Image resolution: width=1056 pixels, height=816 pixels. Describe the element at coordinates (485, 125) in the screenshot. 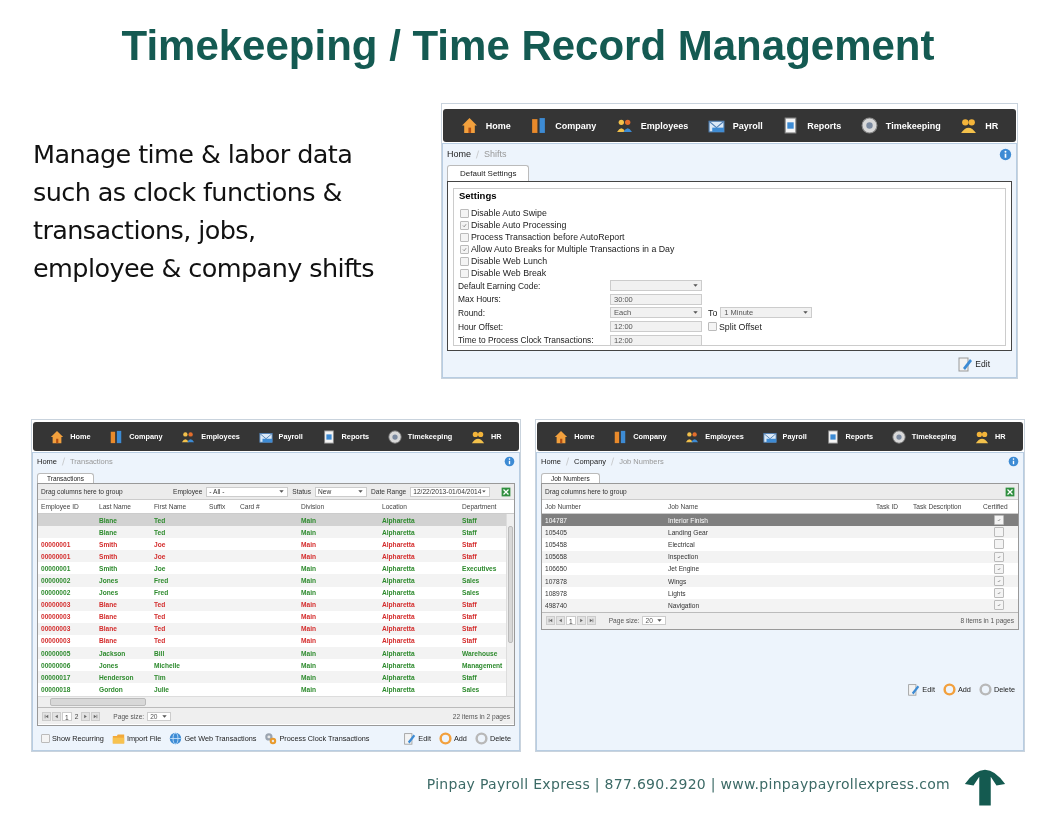

I see `nav-item: Home` at that location.